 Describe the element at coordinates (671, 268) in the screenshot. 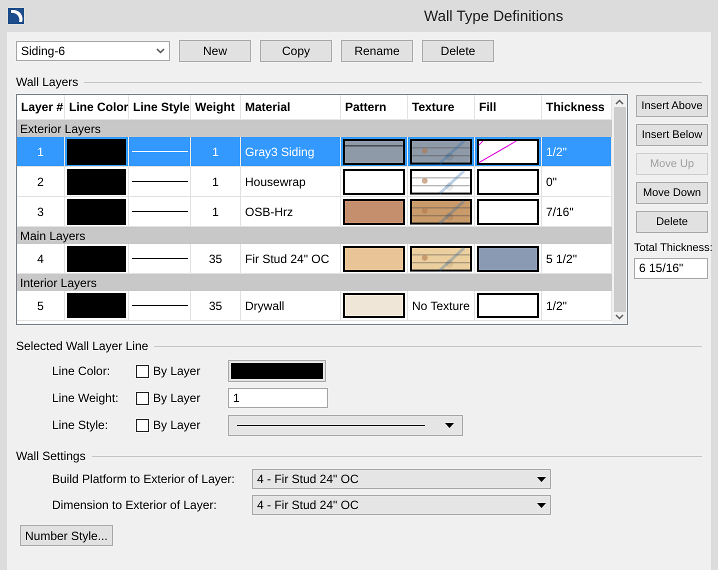

I see `total-thickness-field: 6 15/16"` at that location.